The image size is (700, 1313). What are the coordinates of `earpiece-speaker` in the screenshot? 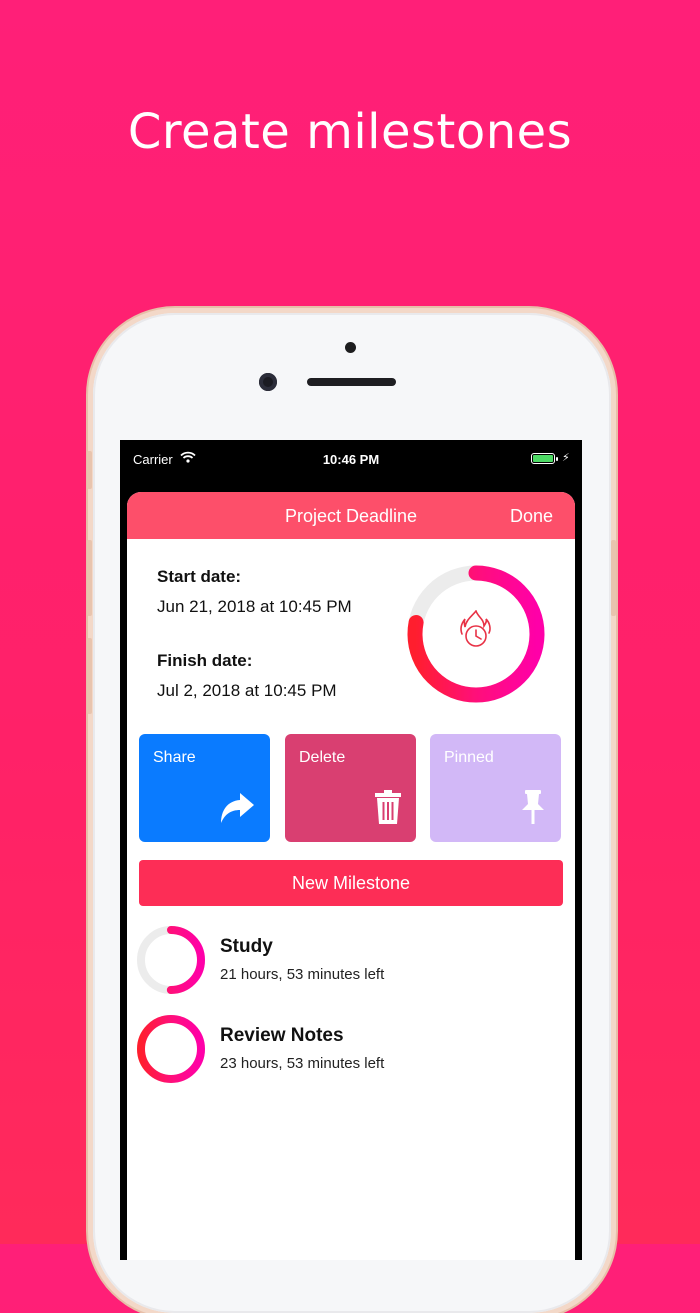 It's located at (351, 382).